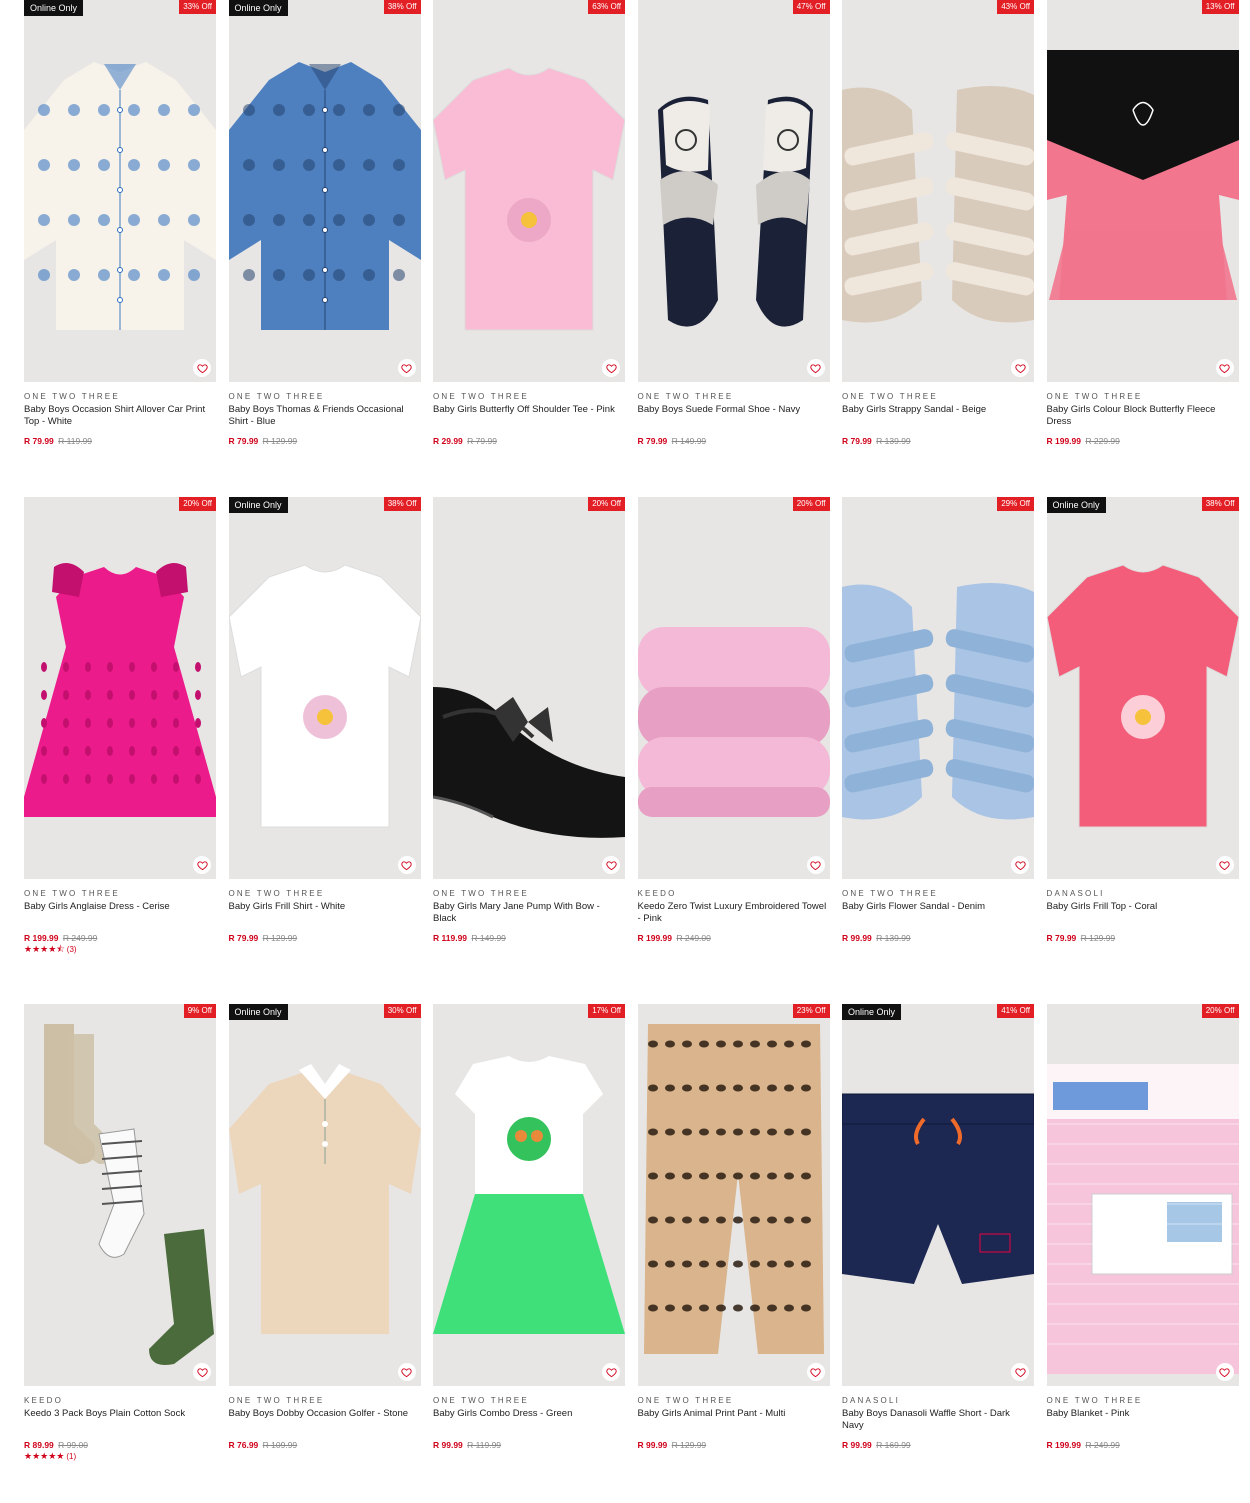 The height and width of the screenshot is (1503, 1250). I want to click on product-name: Baby Girls Frill Top - Coral, so click(1143, 913).